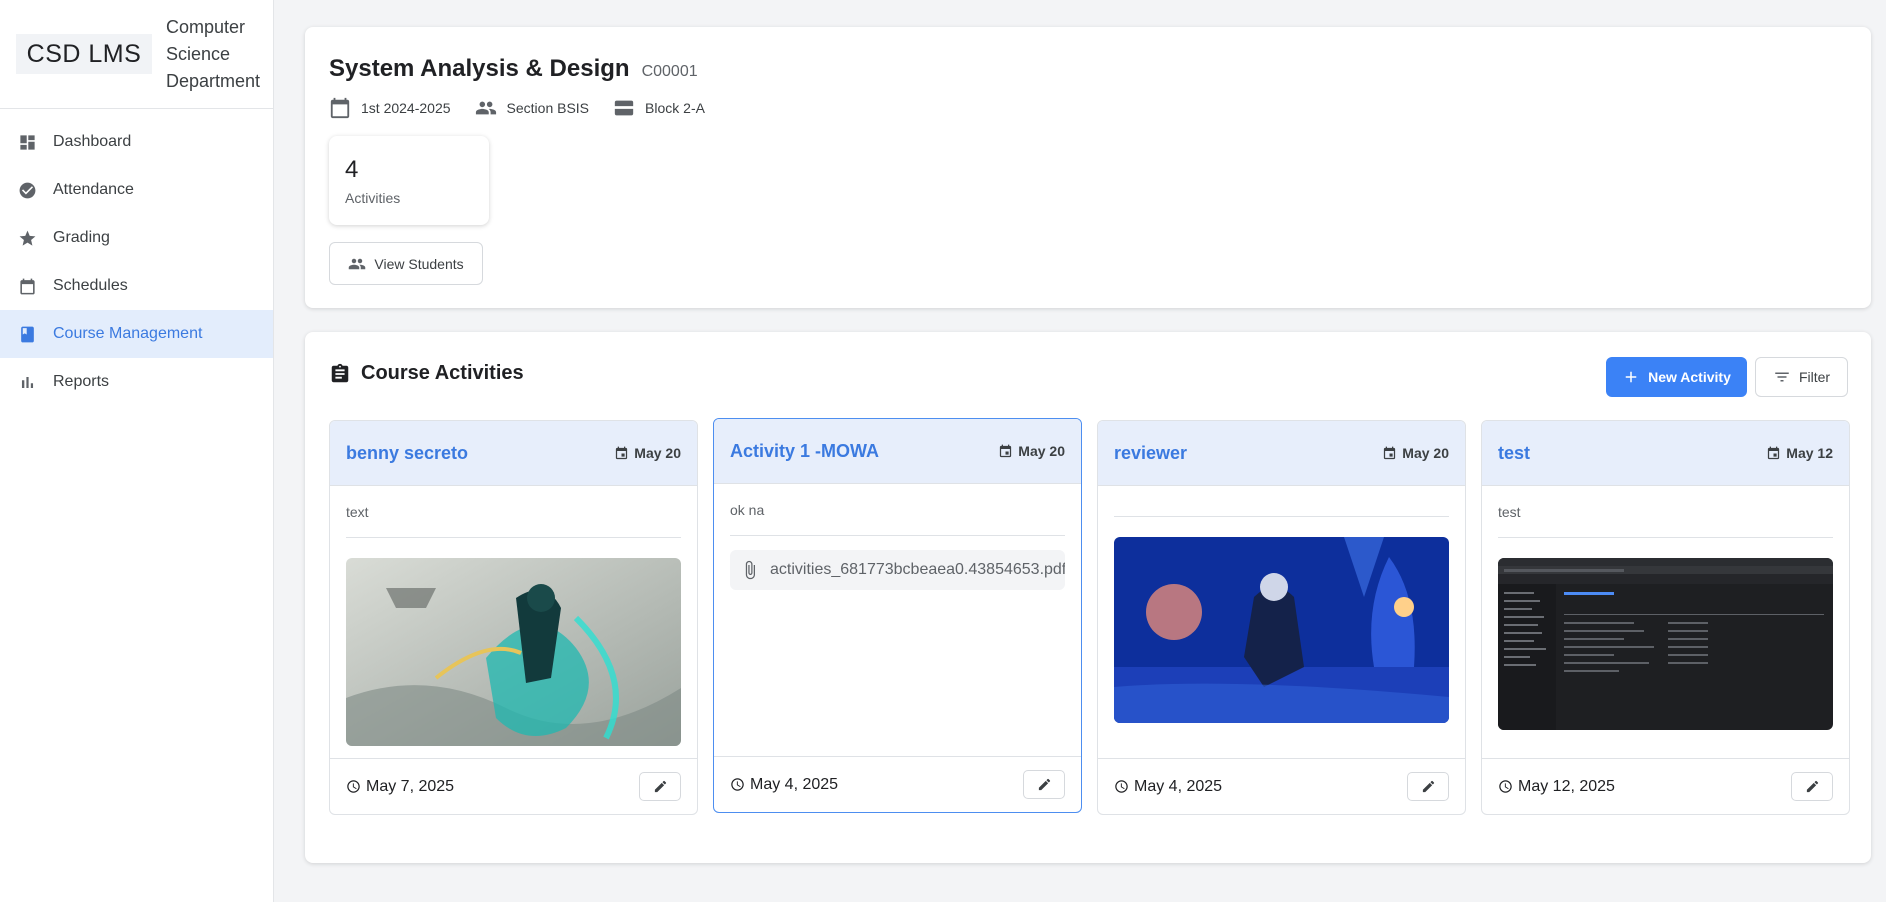 Image resolution: width=1886 pixels, height=902 pixels. What do you see at coordinates (81, 381) in the screenshot?
I see `sidebar-item-label: Reports` at bounding box center [81, 381].